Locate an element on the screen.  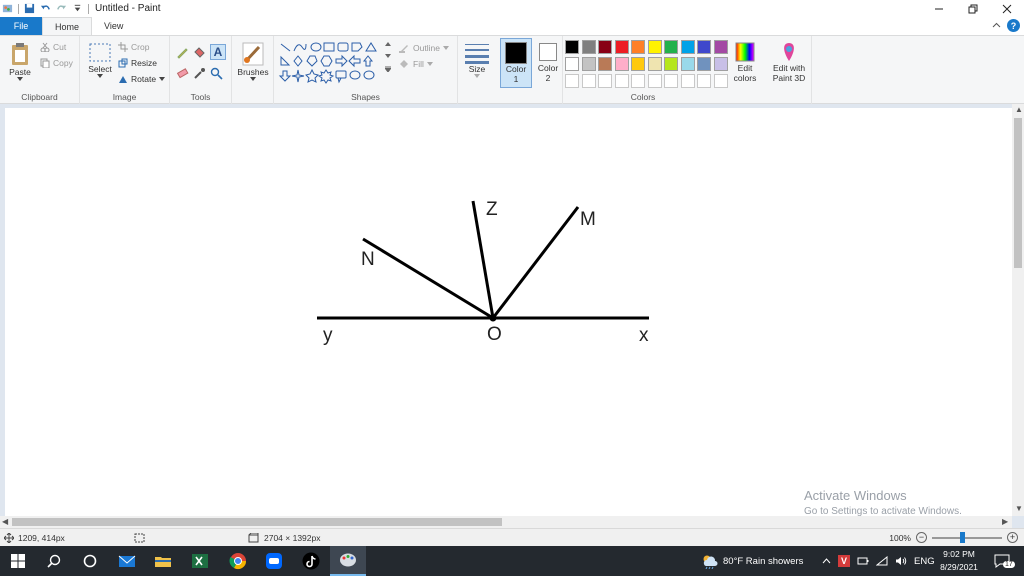
fill-bucket-icon is located at coordinates (199, 52).